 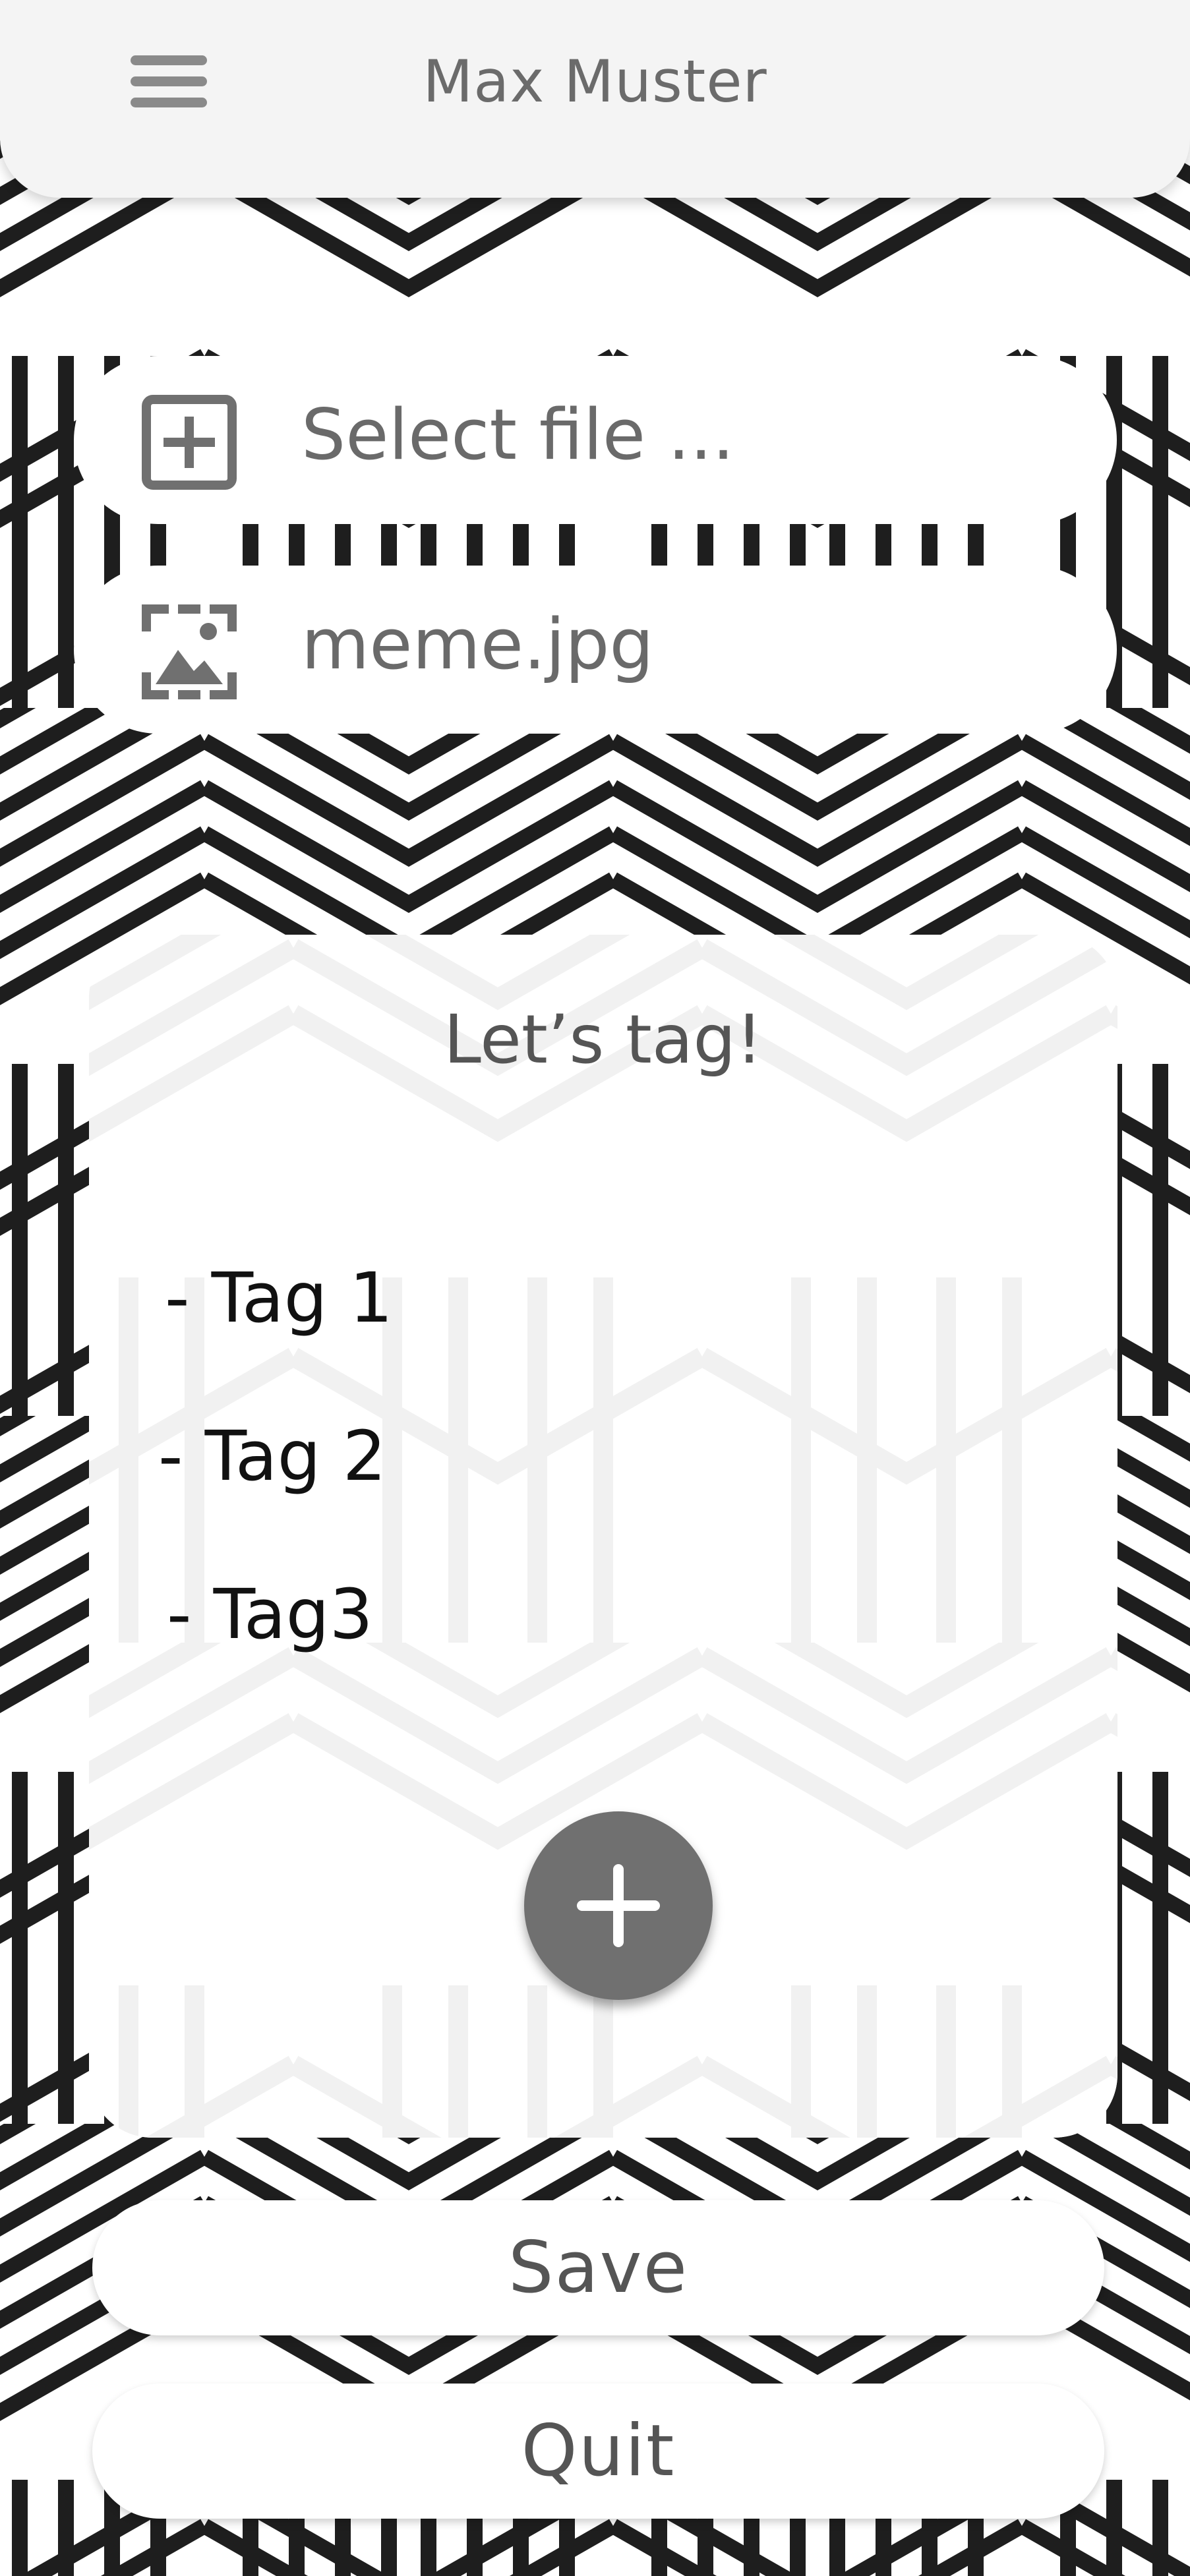 I want to click on selected-file-item: meme.jpg, so click(x=595, y=650).